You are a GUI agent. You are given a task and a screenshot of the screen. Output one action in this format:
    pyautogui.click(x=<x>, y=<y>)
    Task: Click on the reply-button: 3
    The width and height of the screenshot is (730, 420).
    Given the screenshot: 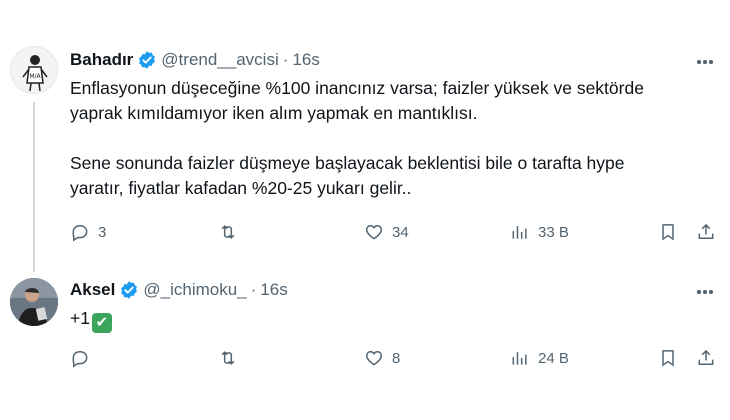 What is the action you would take?
    pyautogui.click(x=88, y=232)
    